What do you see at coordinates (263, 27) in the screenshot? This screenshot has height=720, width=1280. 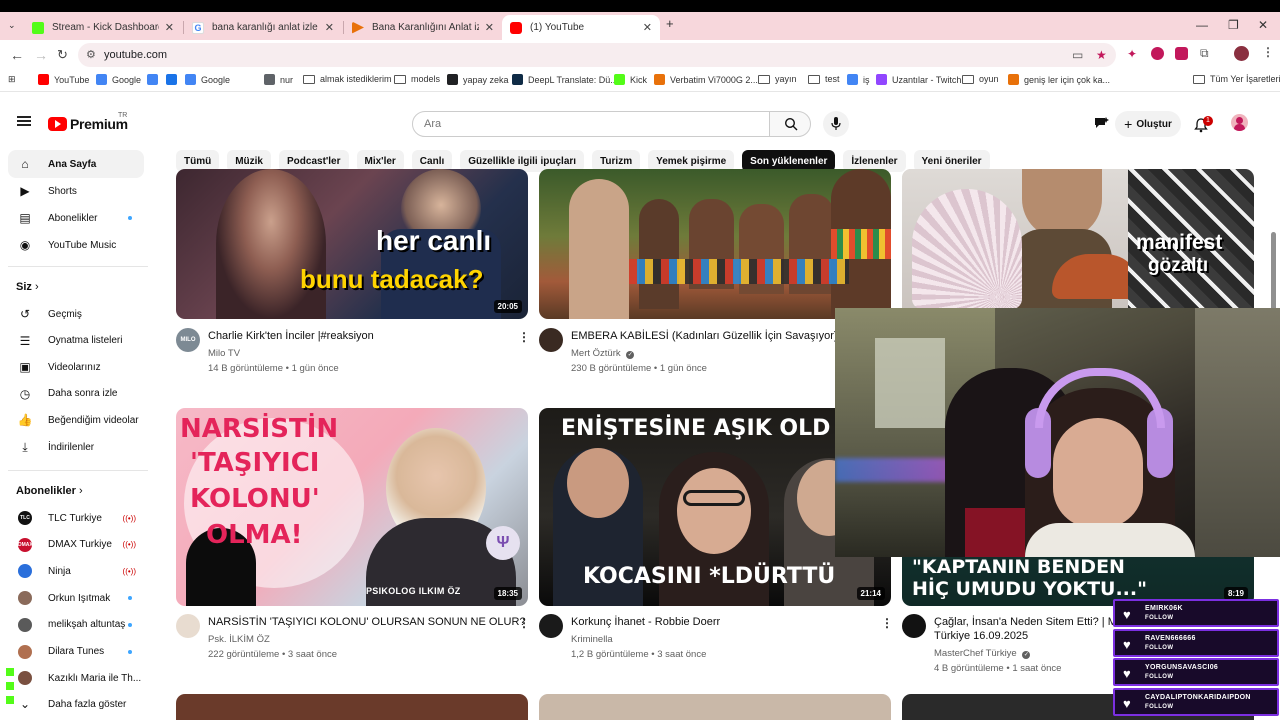 I see `tab-google-search: G bana karanlığı anlat izle - Goog ✕` at bounding box center [263, 27].